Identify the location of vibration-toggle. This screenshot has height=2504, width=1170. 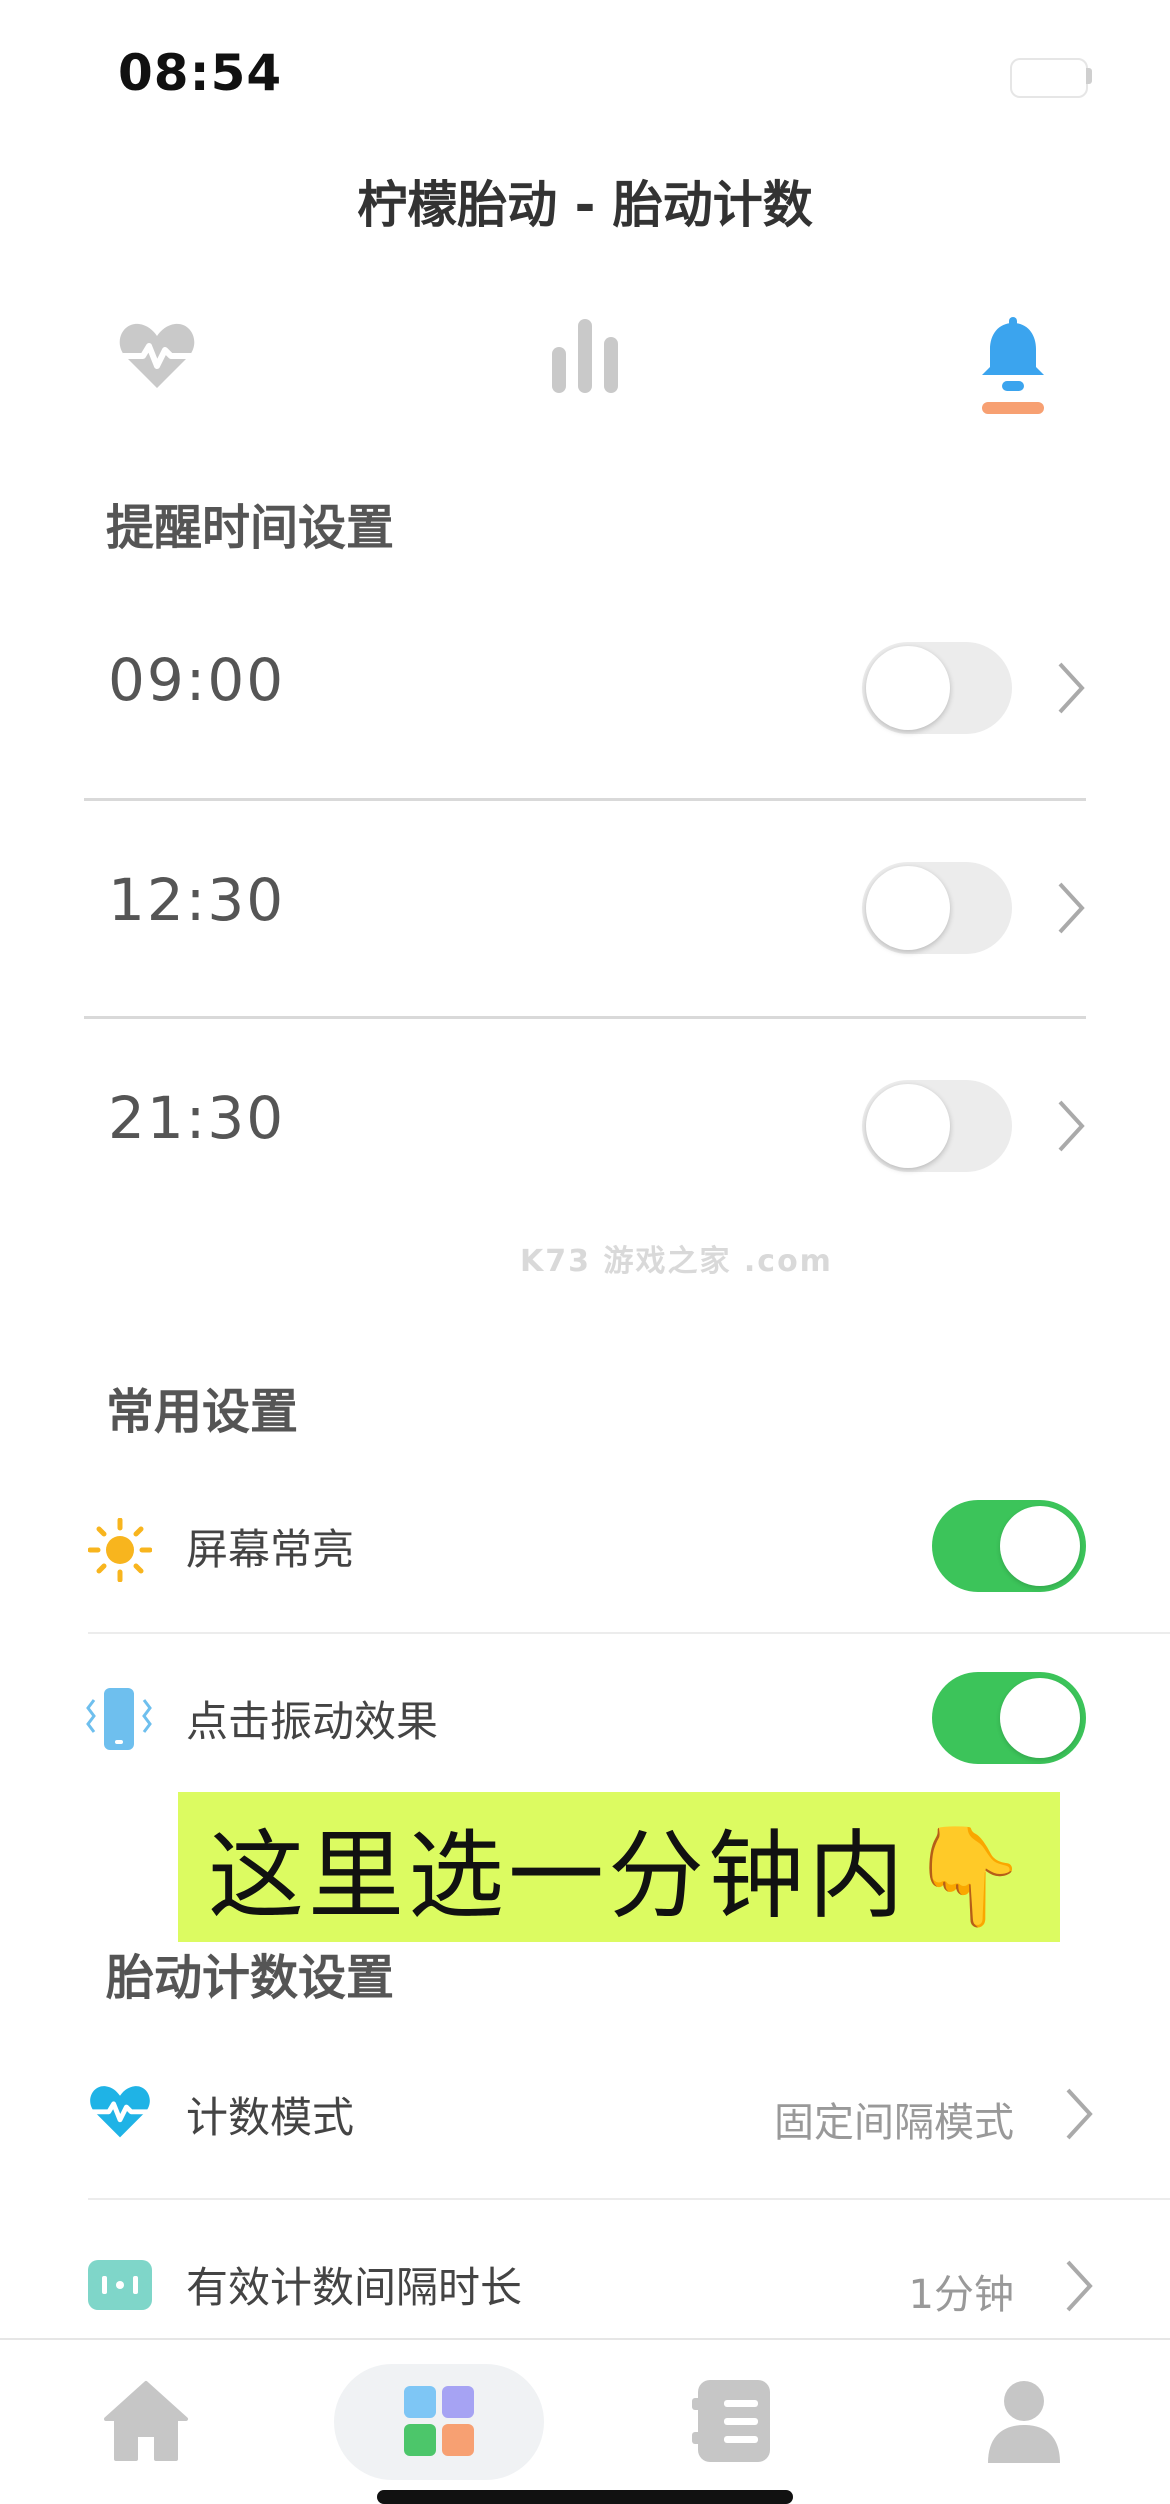
(1009, 1718).